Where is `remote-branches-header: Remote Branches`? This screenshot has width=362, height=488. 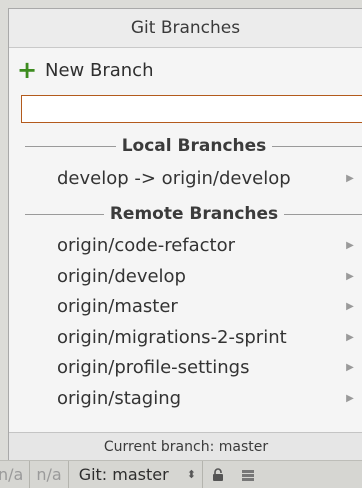
remote-branches-header: Remote Branches is located at coordinates (185, 214).